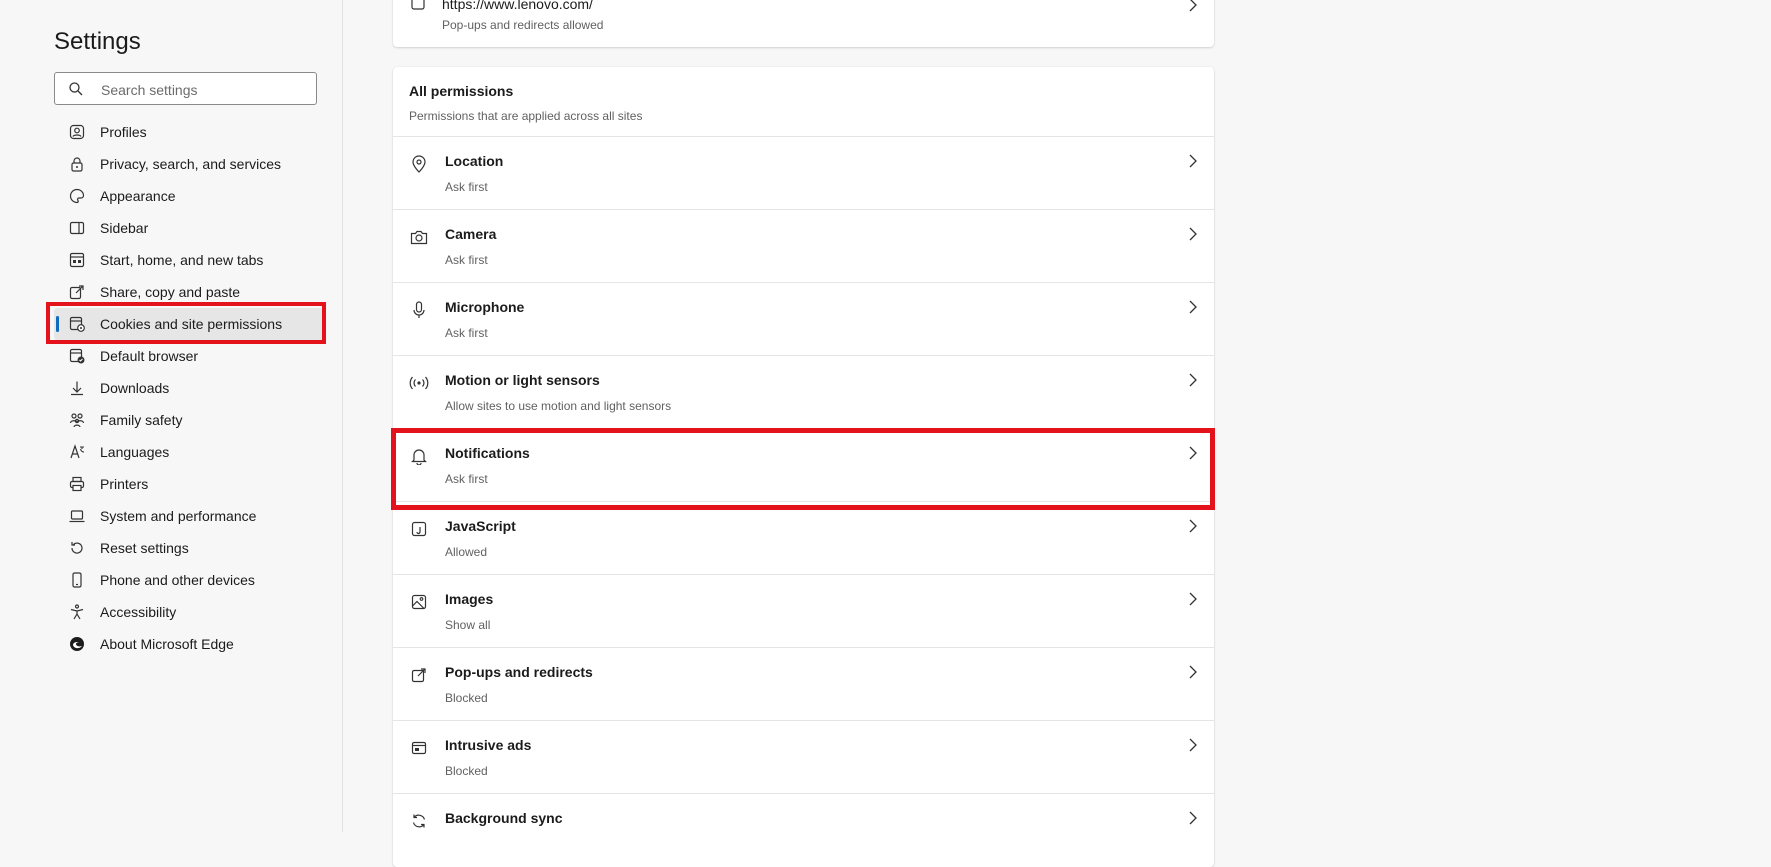 This screenshot has width=1771, height=867. I want to click on family-icon, so click(77, 420).